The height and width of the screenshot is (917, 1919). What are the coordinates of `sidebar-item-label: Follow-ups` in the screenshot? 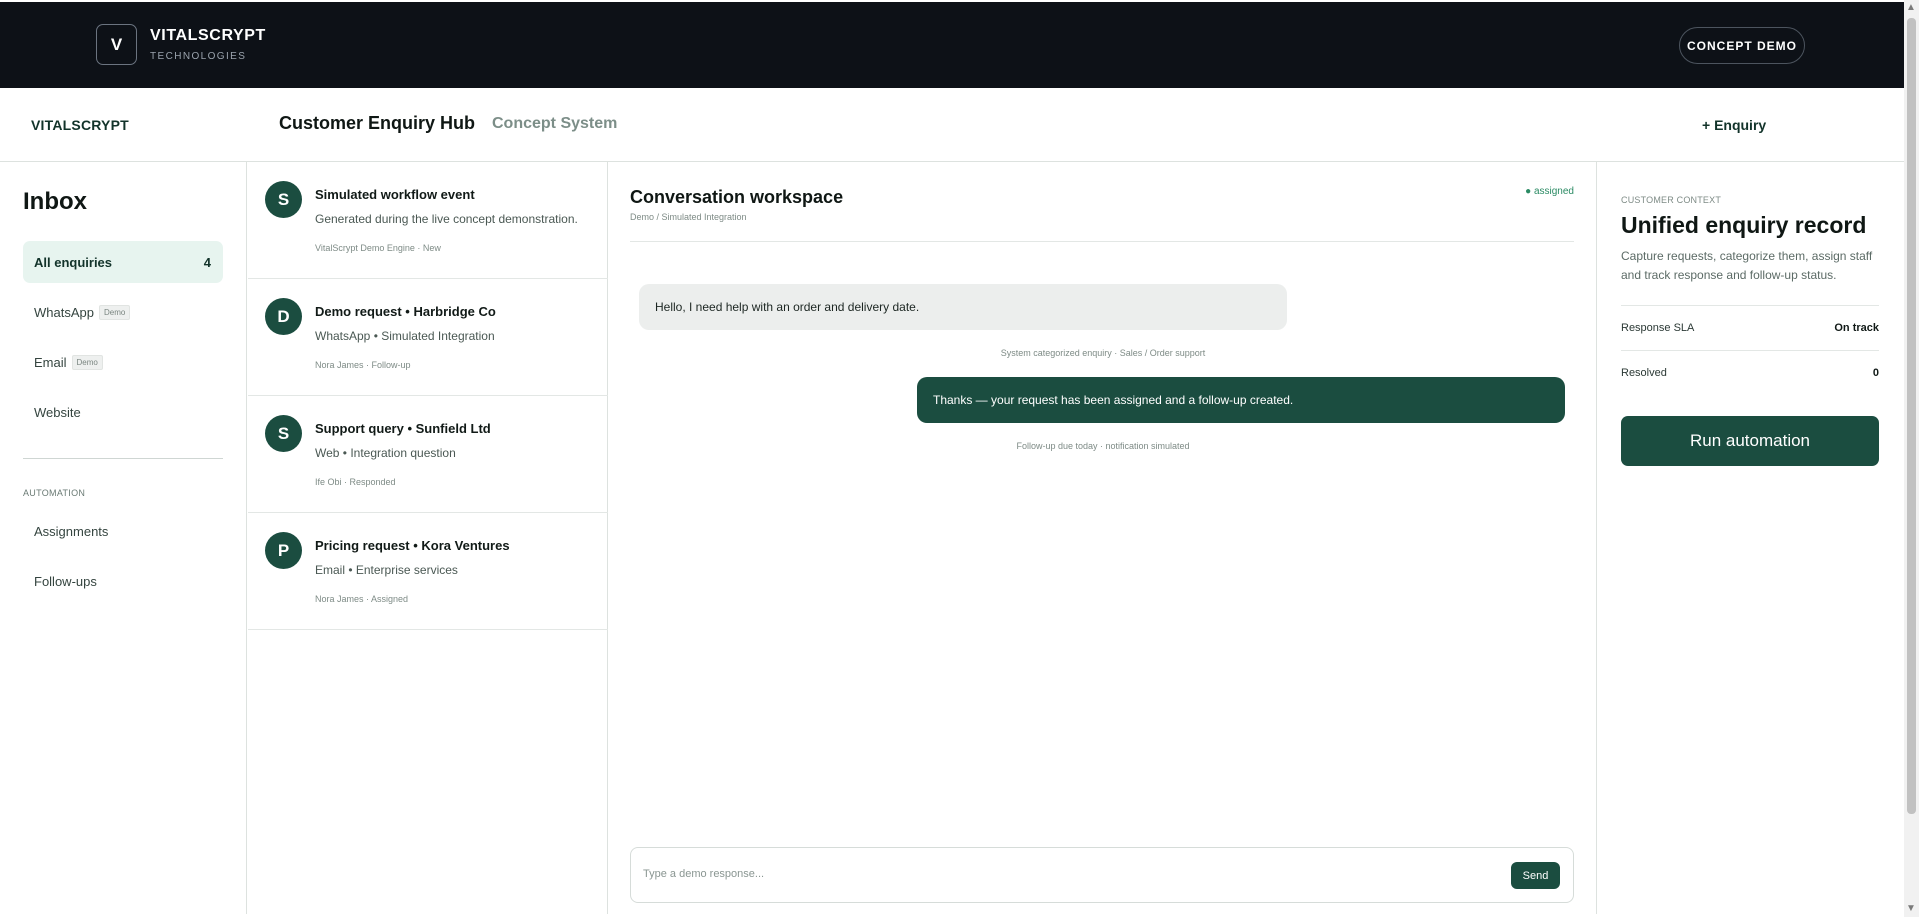 It's located at (65, 581).